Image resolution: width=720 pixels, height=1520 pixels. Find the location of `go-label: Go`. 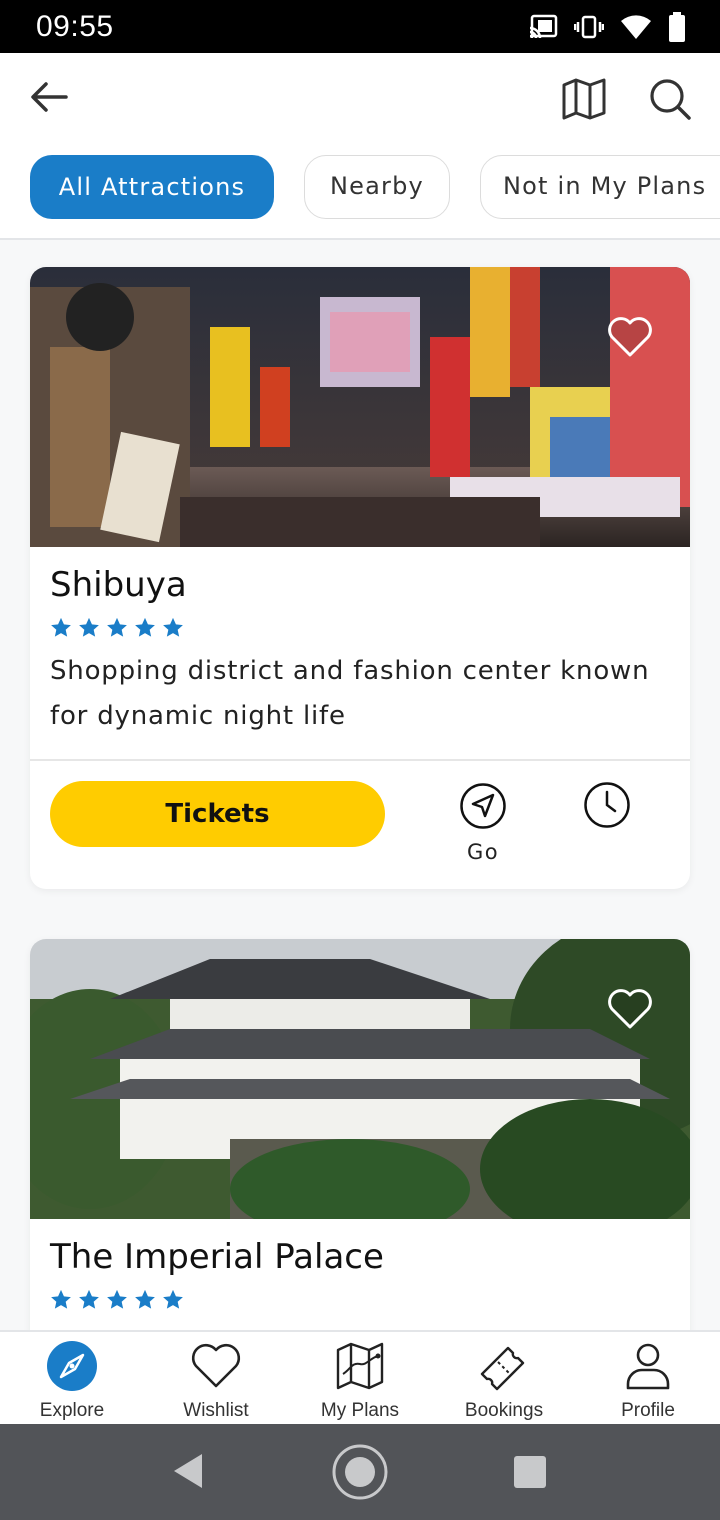

go-label: Go is located at coordinates (483, 852).